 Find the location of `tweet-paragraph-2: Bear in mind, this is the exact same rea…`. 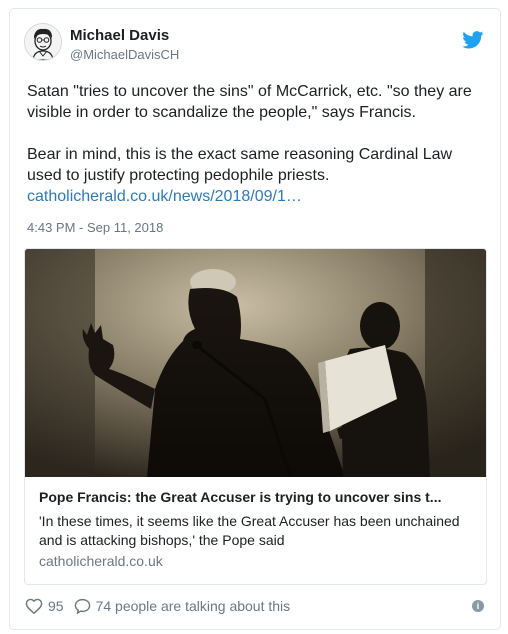

tweet-paragraph-2: Bear in mind, this is the exact same rea… is located at coordinates (257, 175).